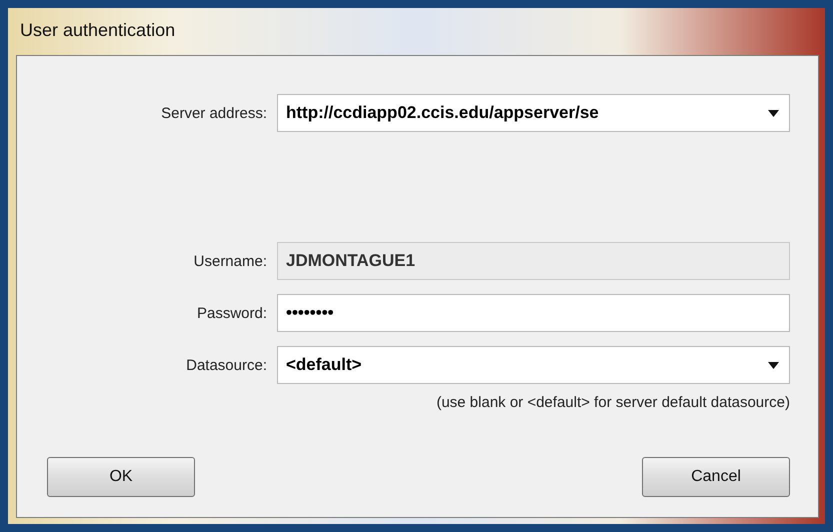  Describe the element at coordinates (613, 402) in the screenshot. I see `hint-text: (use blank or <default> for server default datasource)` at that location.